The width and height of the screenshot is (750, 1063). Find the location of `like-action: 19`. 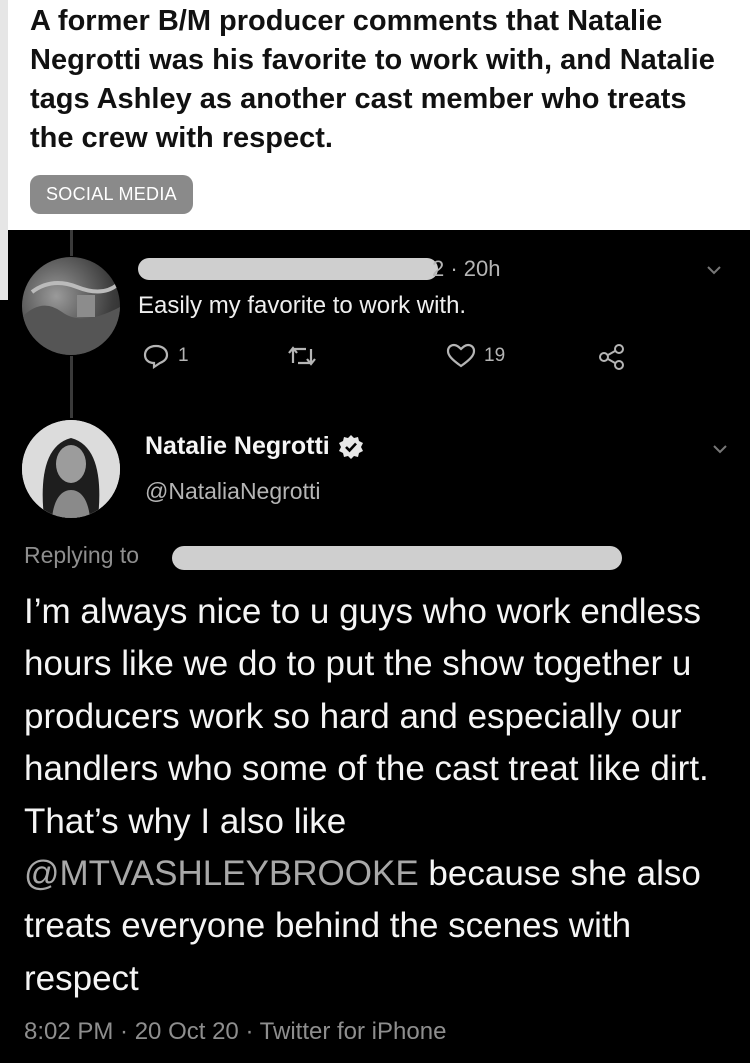

like-action: 19 is located at coordinates (475, 356).